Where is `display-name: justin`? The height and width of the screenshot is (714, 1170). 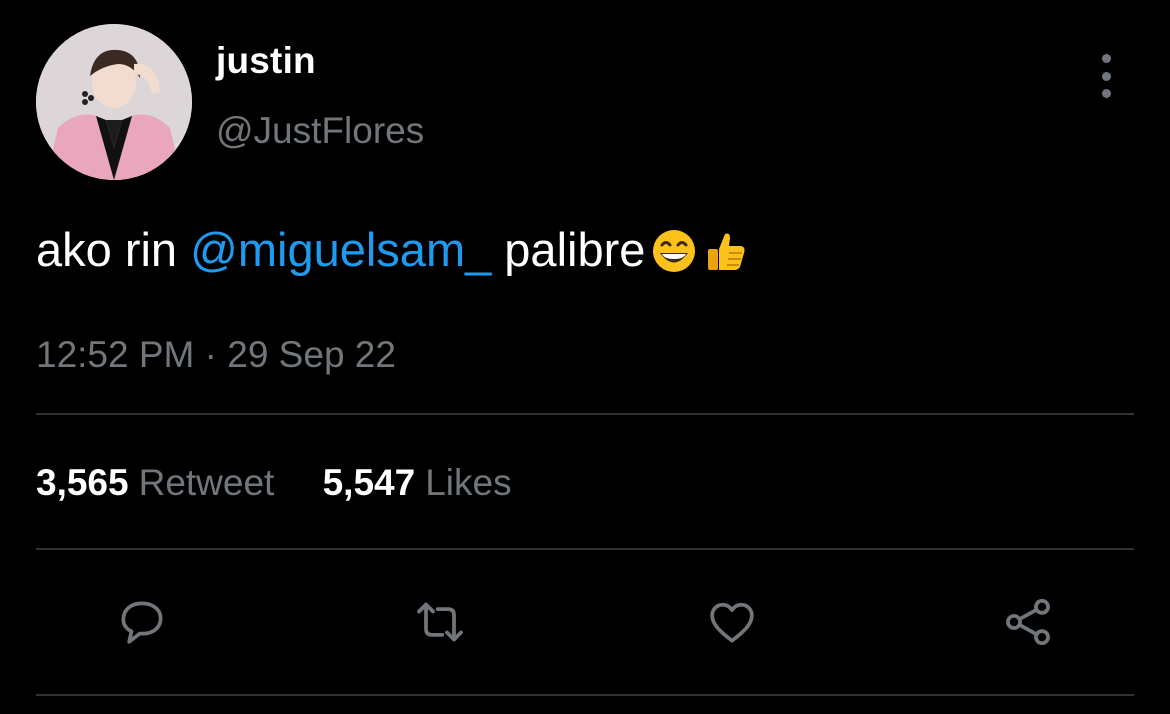
display-name: justin is located at coordinates (266, 61).